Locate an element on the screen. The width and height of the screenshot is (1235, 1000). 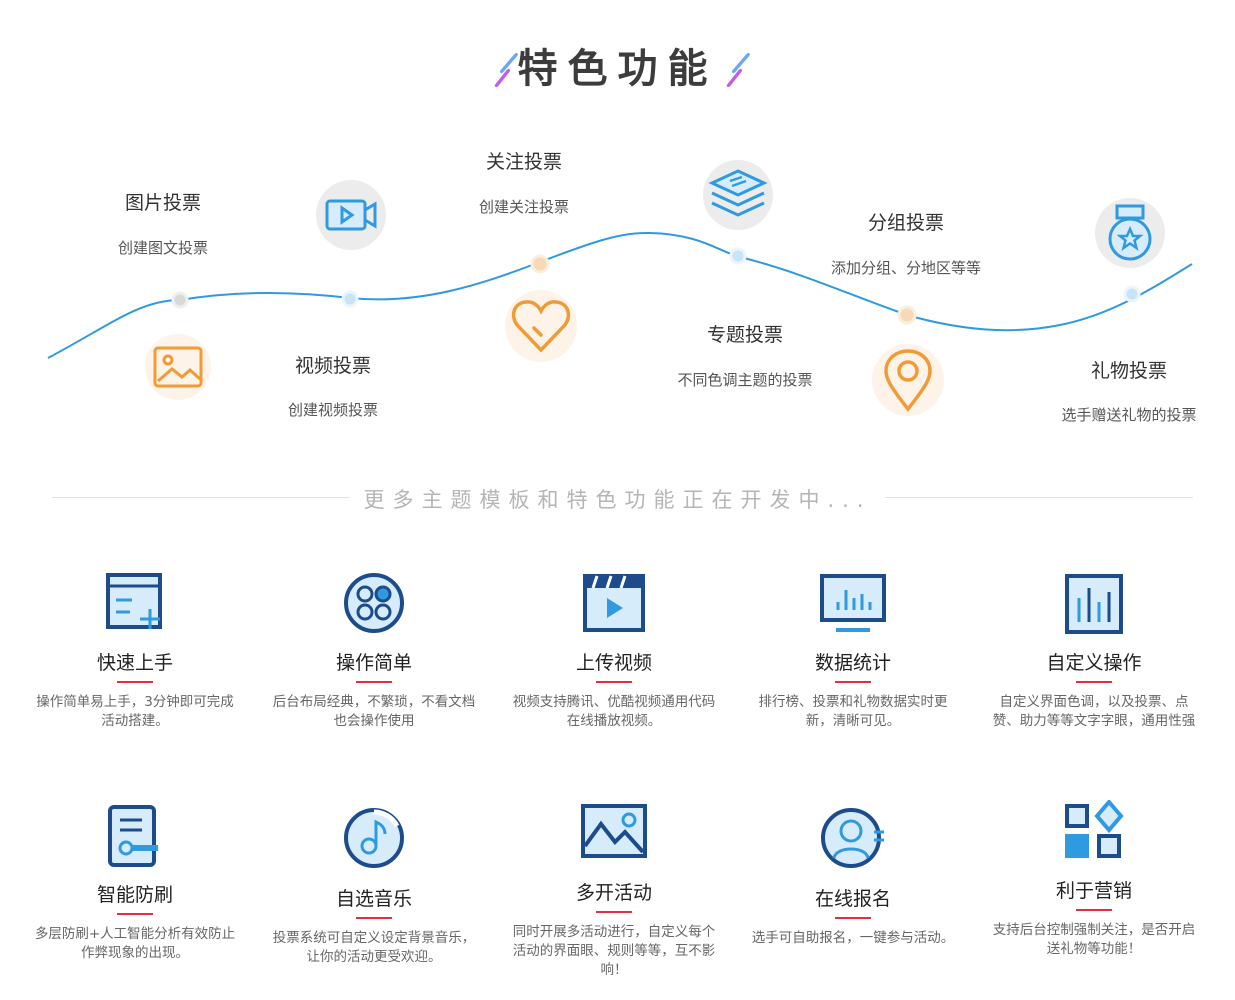
feature-name: 快速上手 is located at coordinates (134, 663).